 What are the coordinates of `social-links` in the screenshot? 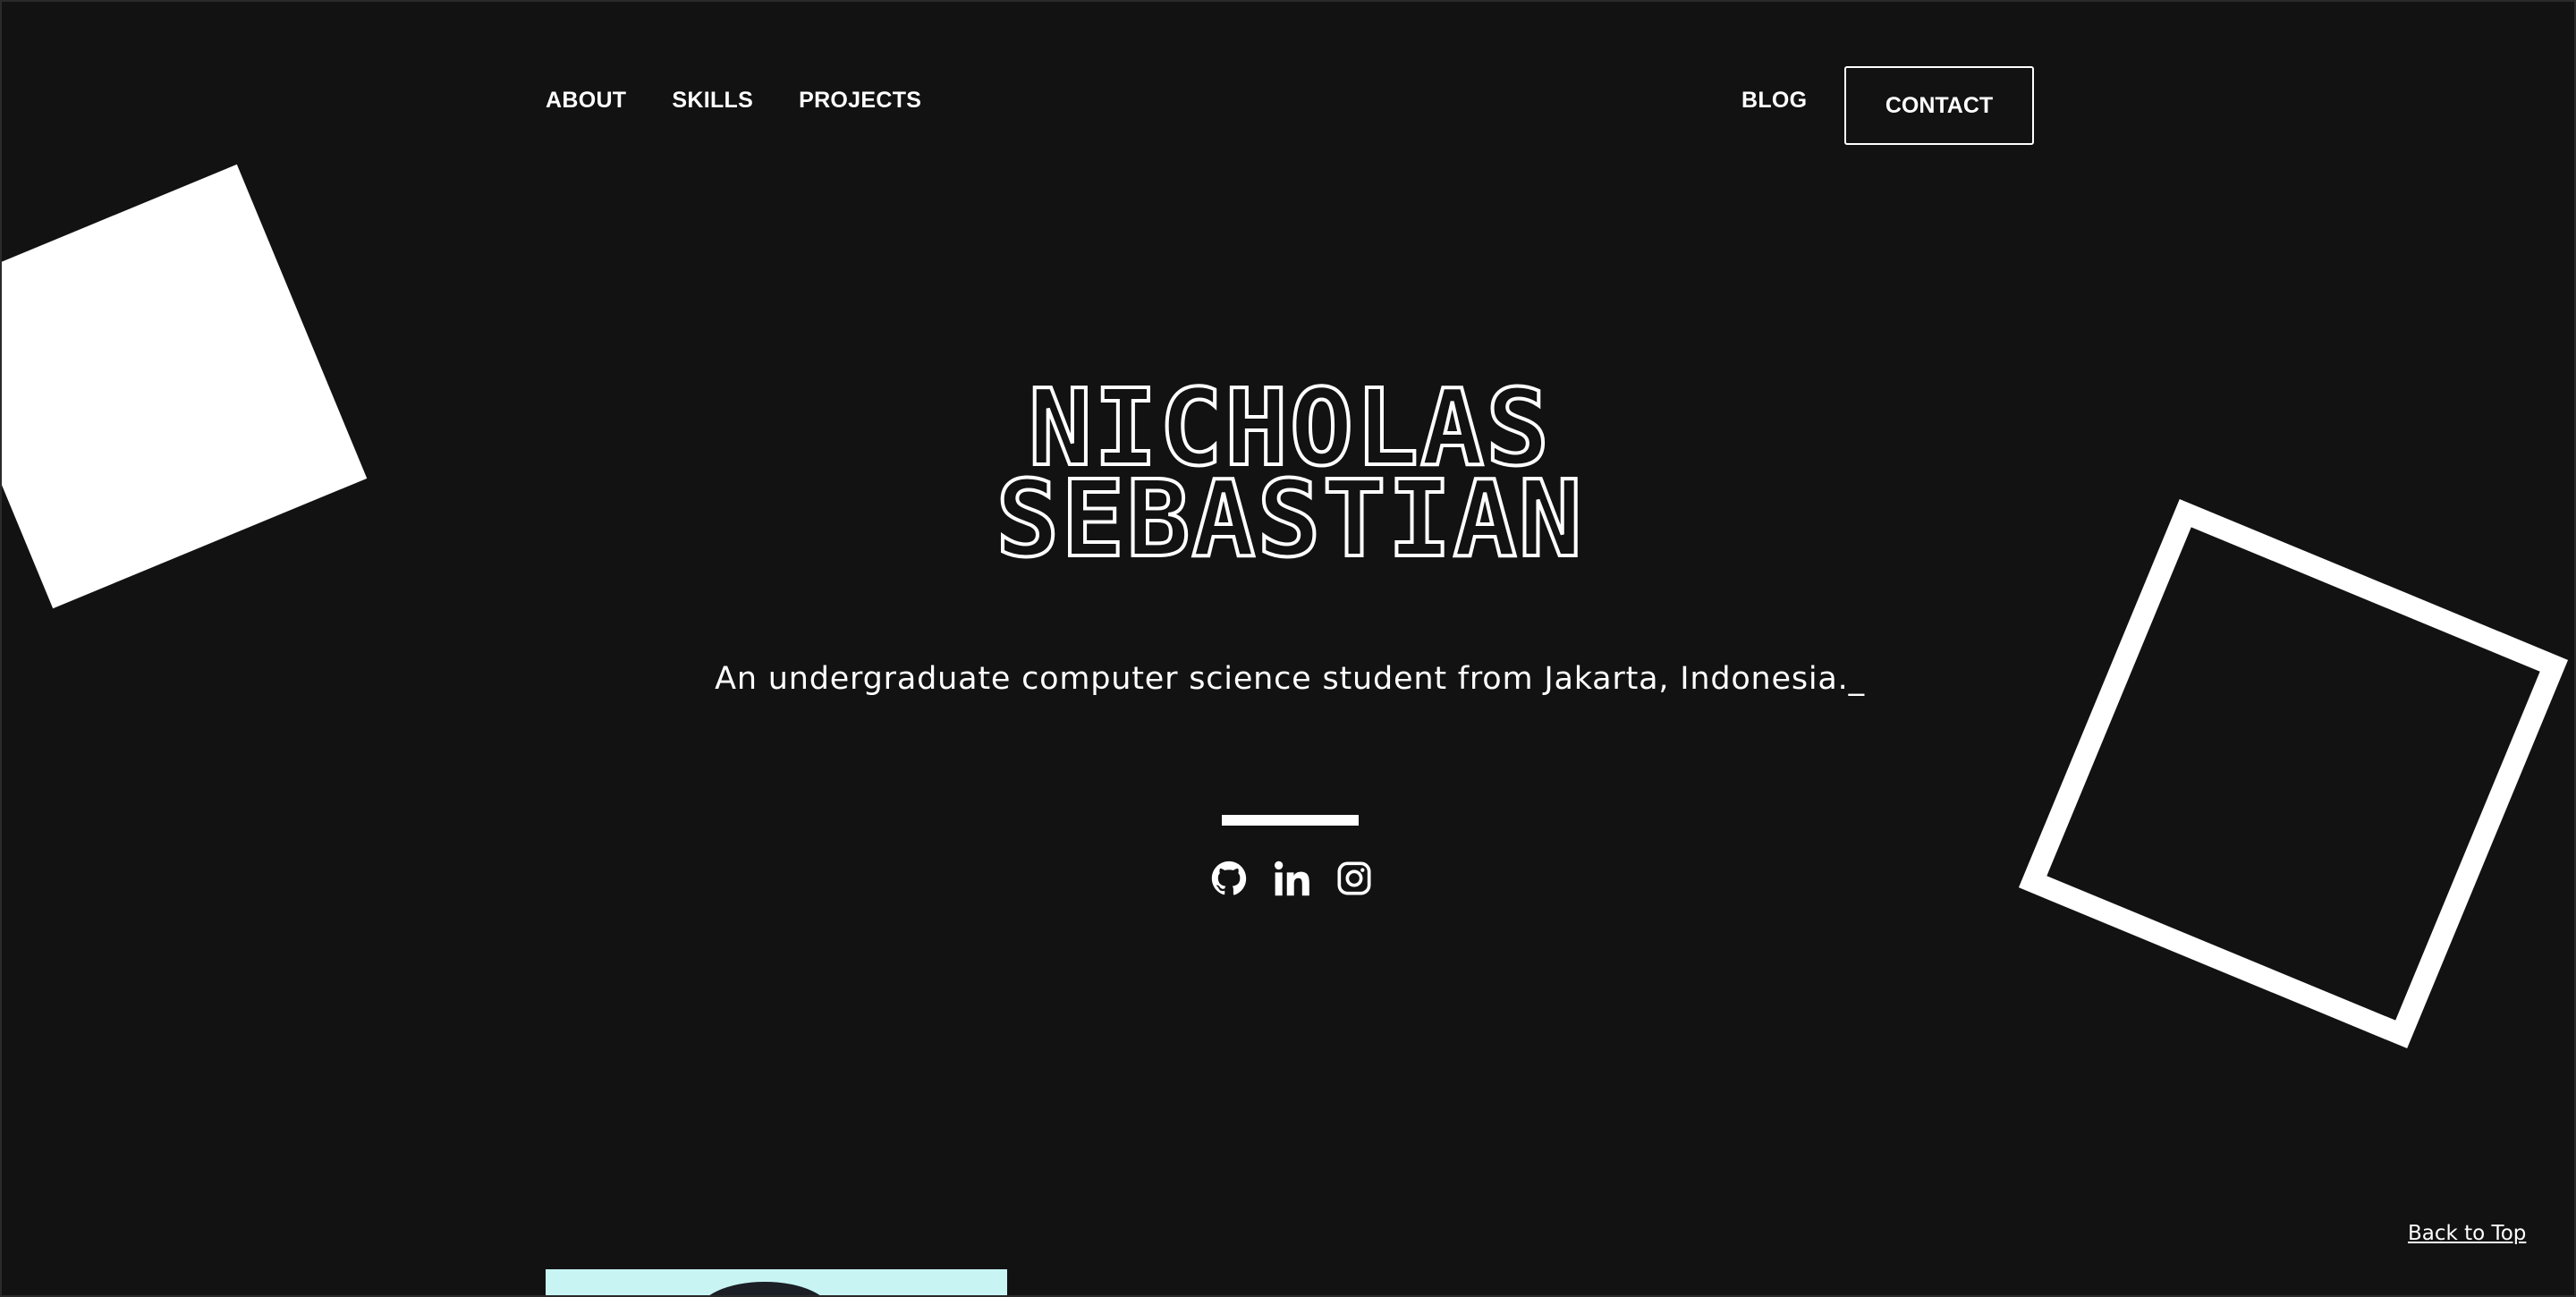 It's located at (1291, 878).